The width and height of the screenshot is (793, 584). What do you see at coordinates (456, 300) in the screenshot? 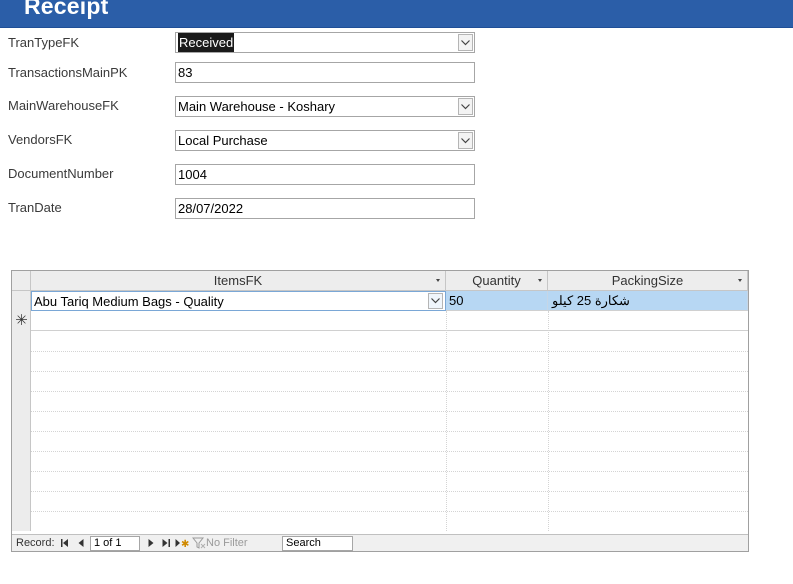
I see `cell-quantity-value: 50` at bounding box center [456, 300].